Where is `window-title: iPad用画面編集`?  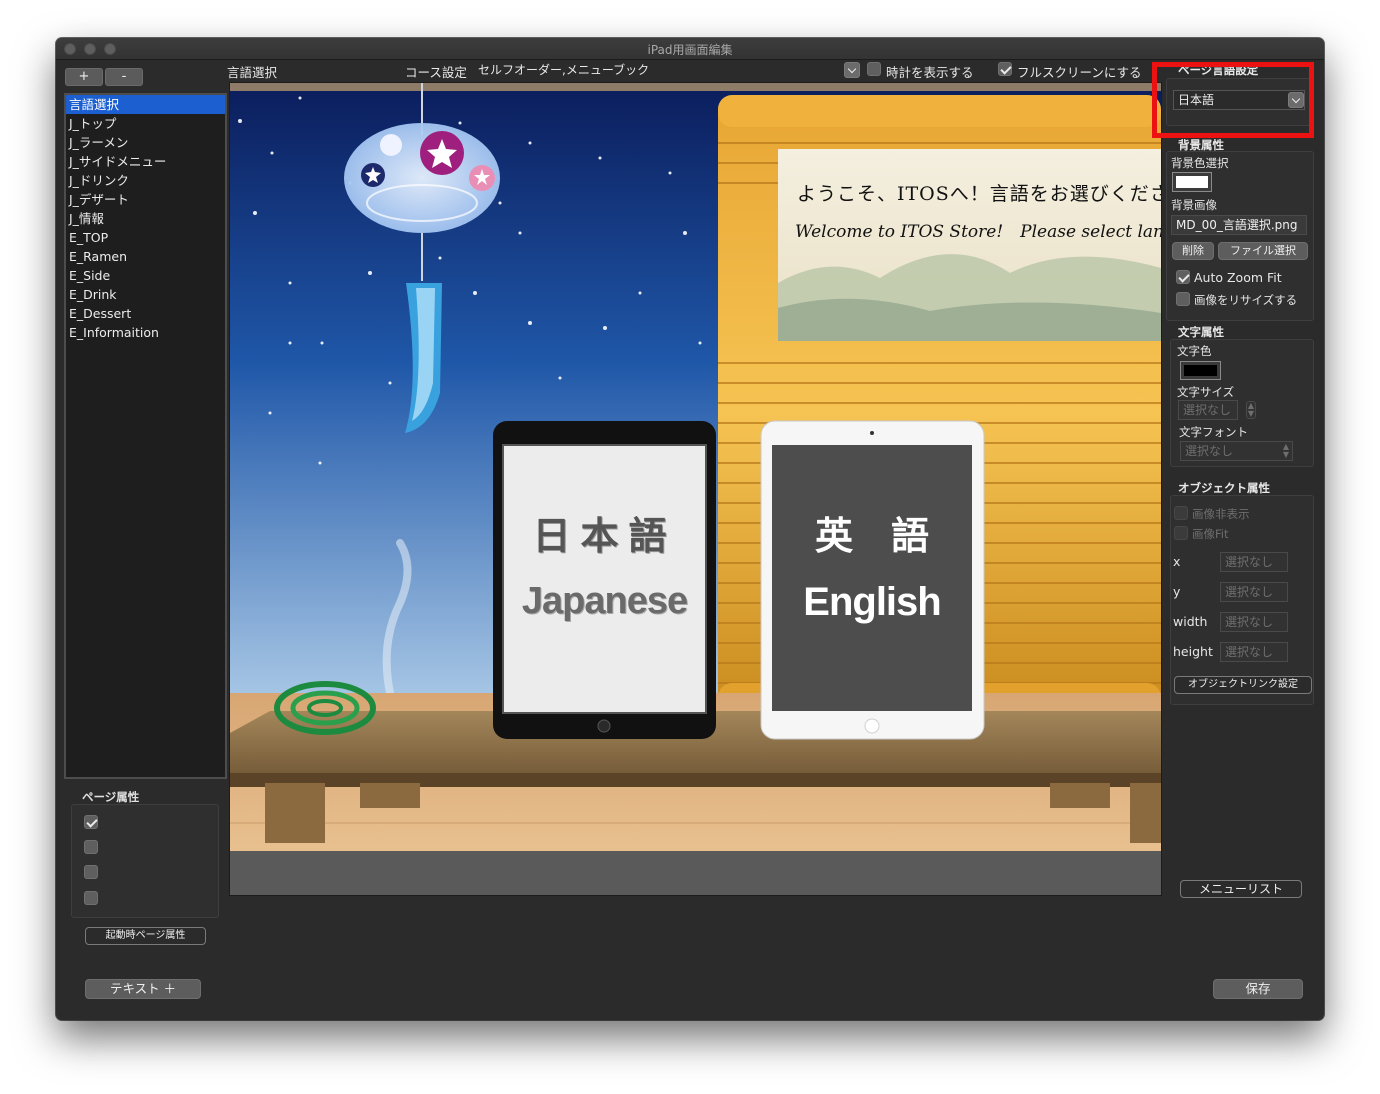 window-title: iPad用画面編集 is located at coordinates (690, 50).